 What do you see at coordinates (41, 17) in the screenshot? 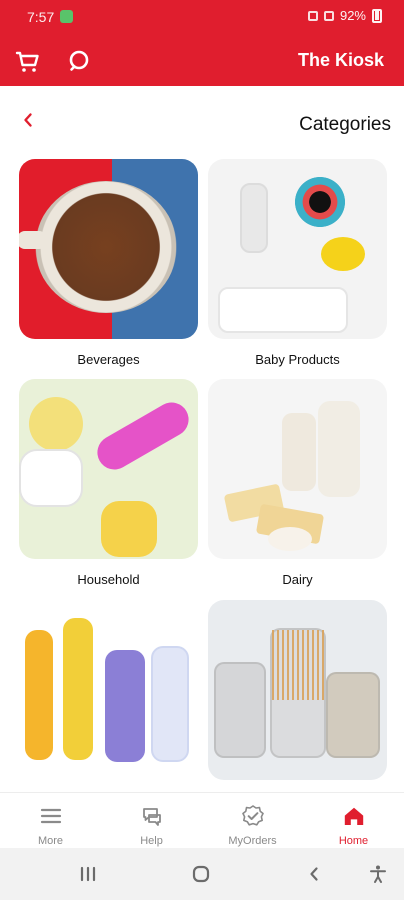
I see `status-time: 7:57` at bounding box center [41, 17].